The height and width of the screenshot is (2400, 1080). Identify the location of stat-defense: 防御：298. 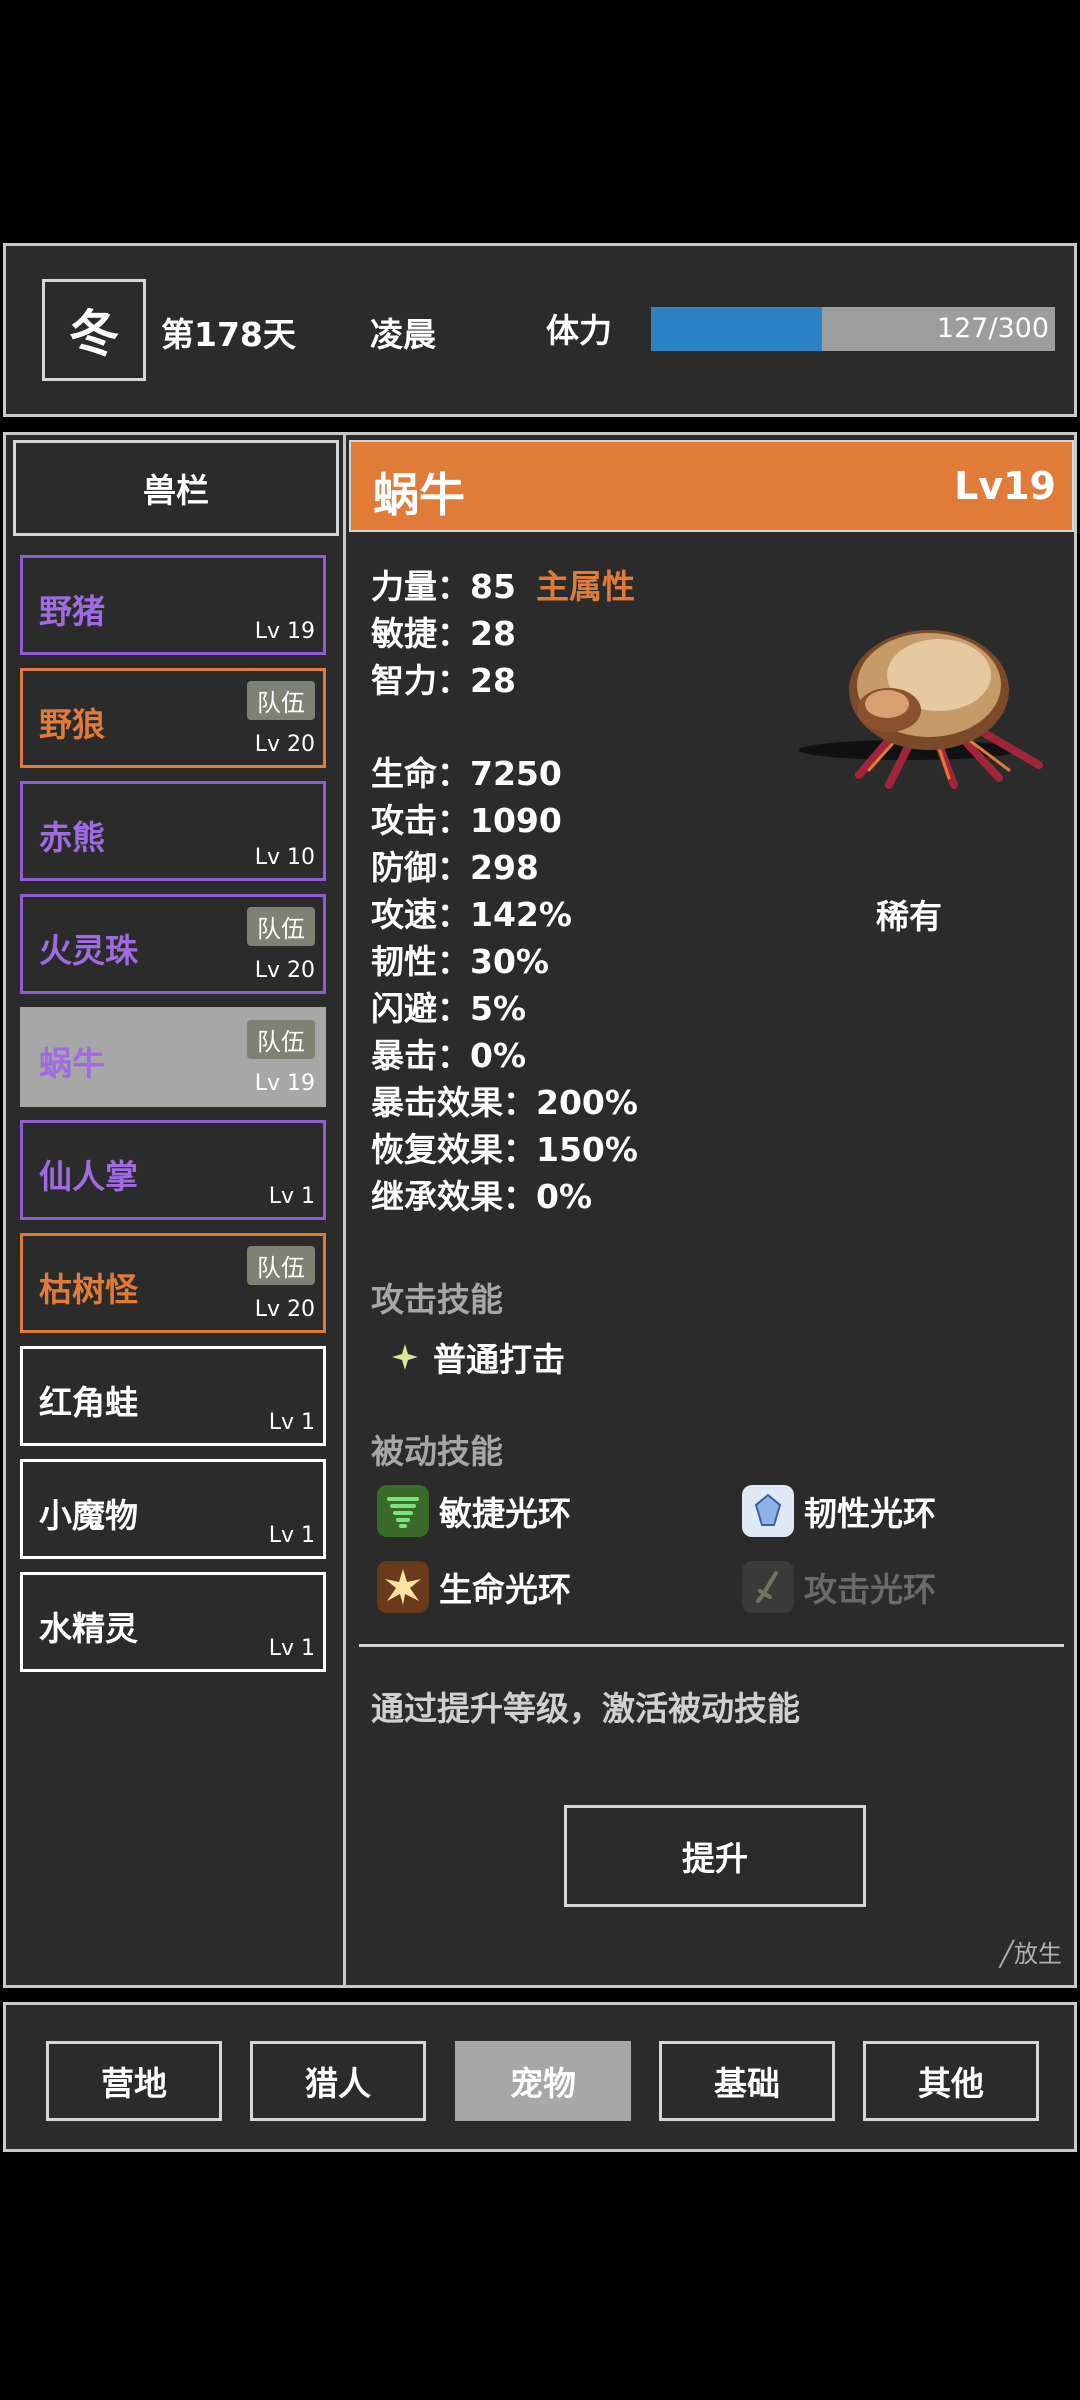
(455, 867).